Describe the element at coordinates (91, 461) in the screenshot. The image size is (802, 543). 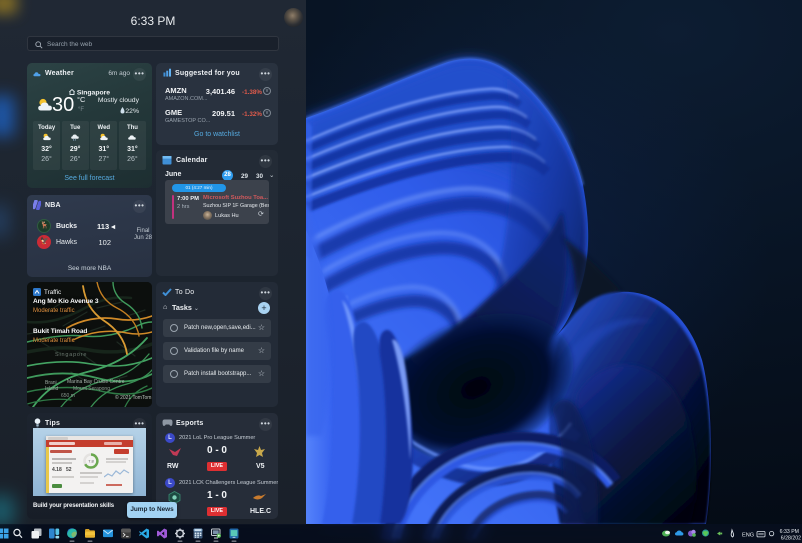
I see `svg-text: 7.8` at that location.